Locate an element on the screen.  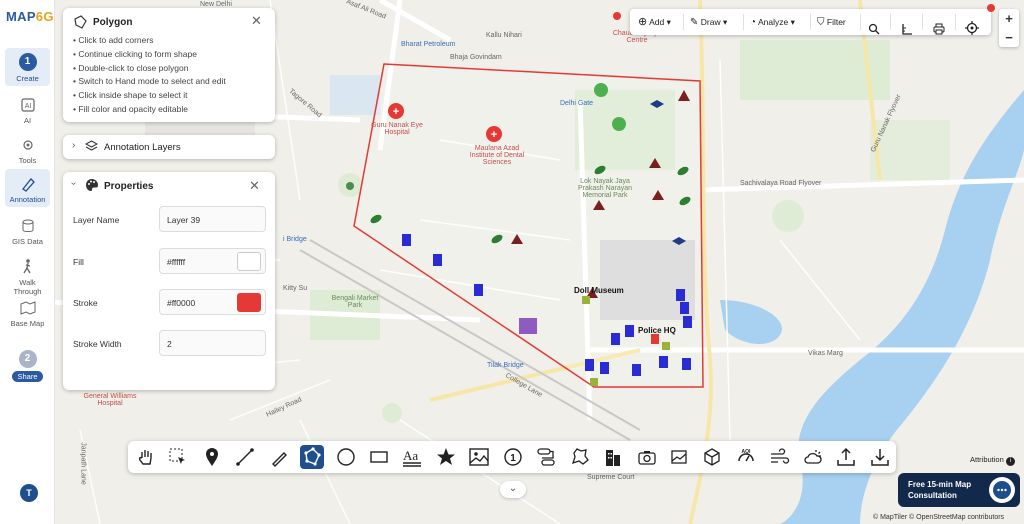
stroke-width-label: Stroke Width is located at coordinates (97, 344).